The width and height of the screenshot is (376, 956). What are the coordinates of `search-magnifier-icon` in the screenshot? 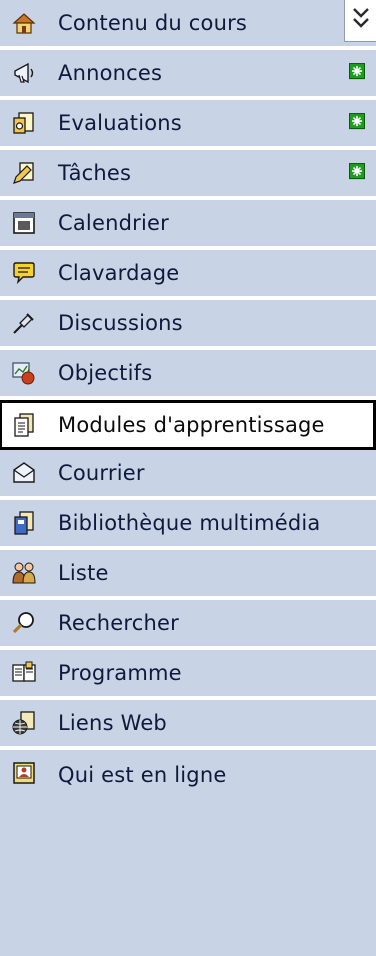 It's located at (24, 623).